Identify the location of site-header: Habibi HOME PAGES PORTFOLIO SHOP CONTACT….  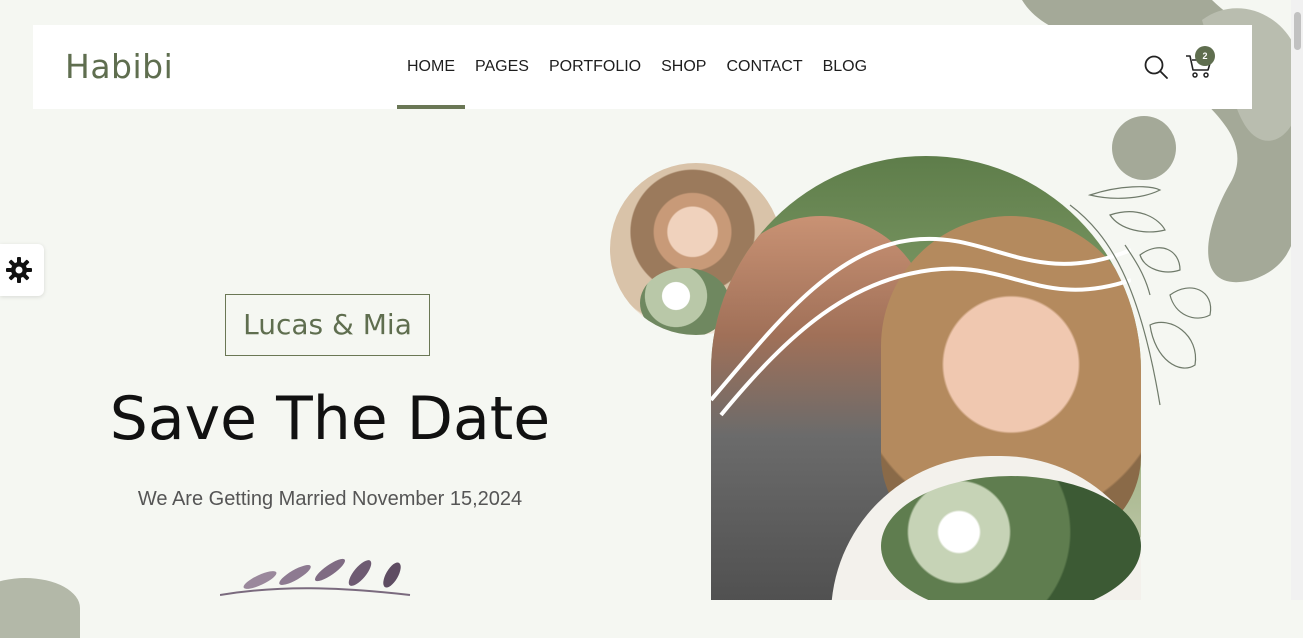
(642, 67).